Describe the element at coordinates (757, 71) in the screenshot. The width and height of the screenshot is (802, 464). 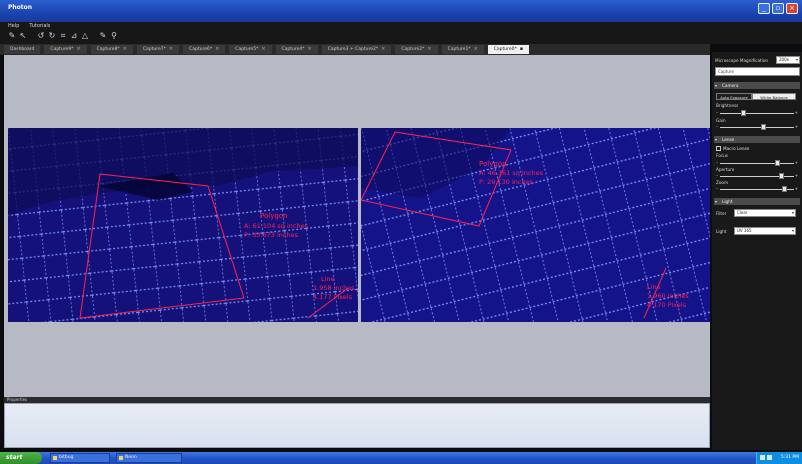
I see `capture-button: Capture` at that location.